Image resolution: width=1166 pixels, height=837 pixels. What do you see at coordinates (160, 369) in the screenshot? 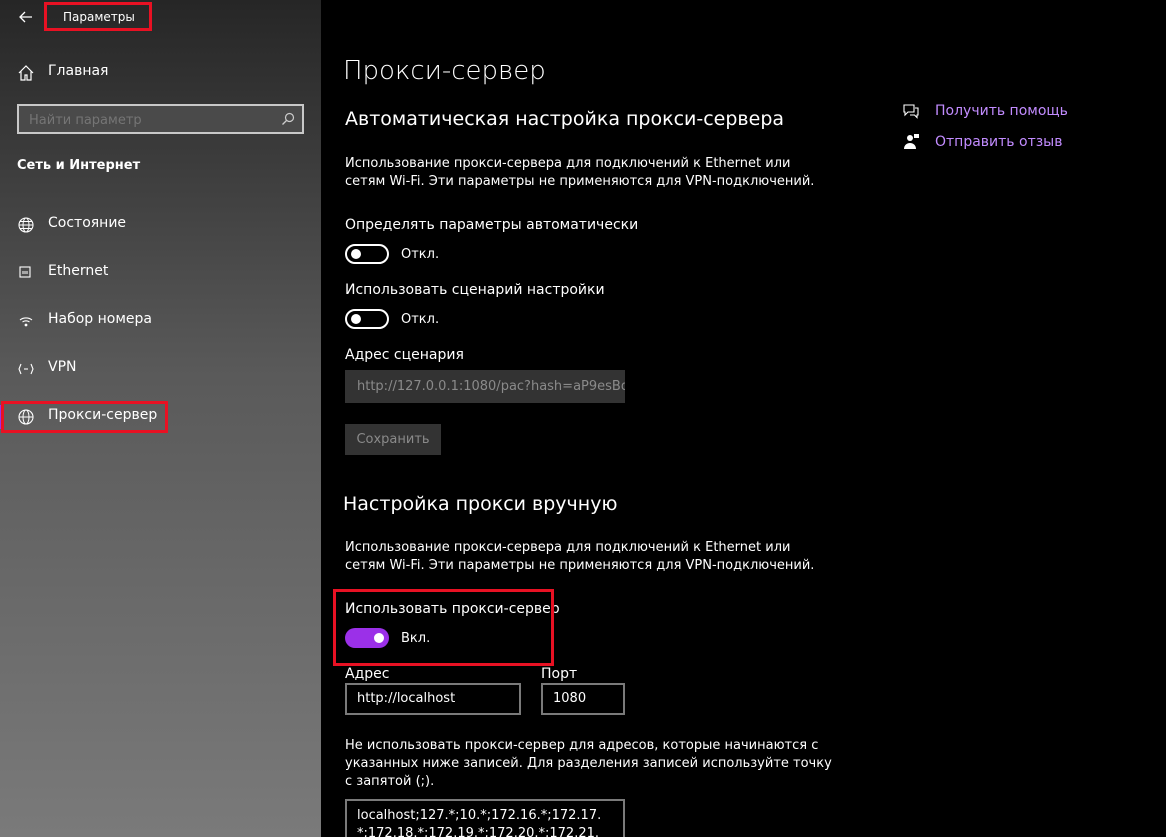
I see `sidebar-item-vpn: VPN` at bounding box center [160, 369].